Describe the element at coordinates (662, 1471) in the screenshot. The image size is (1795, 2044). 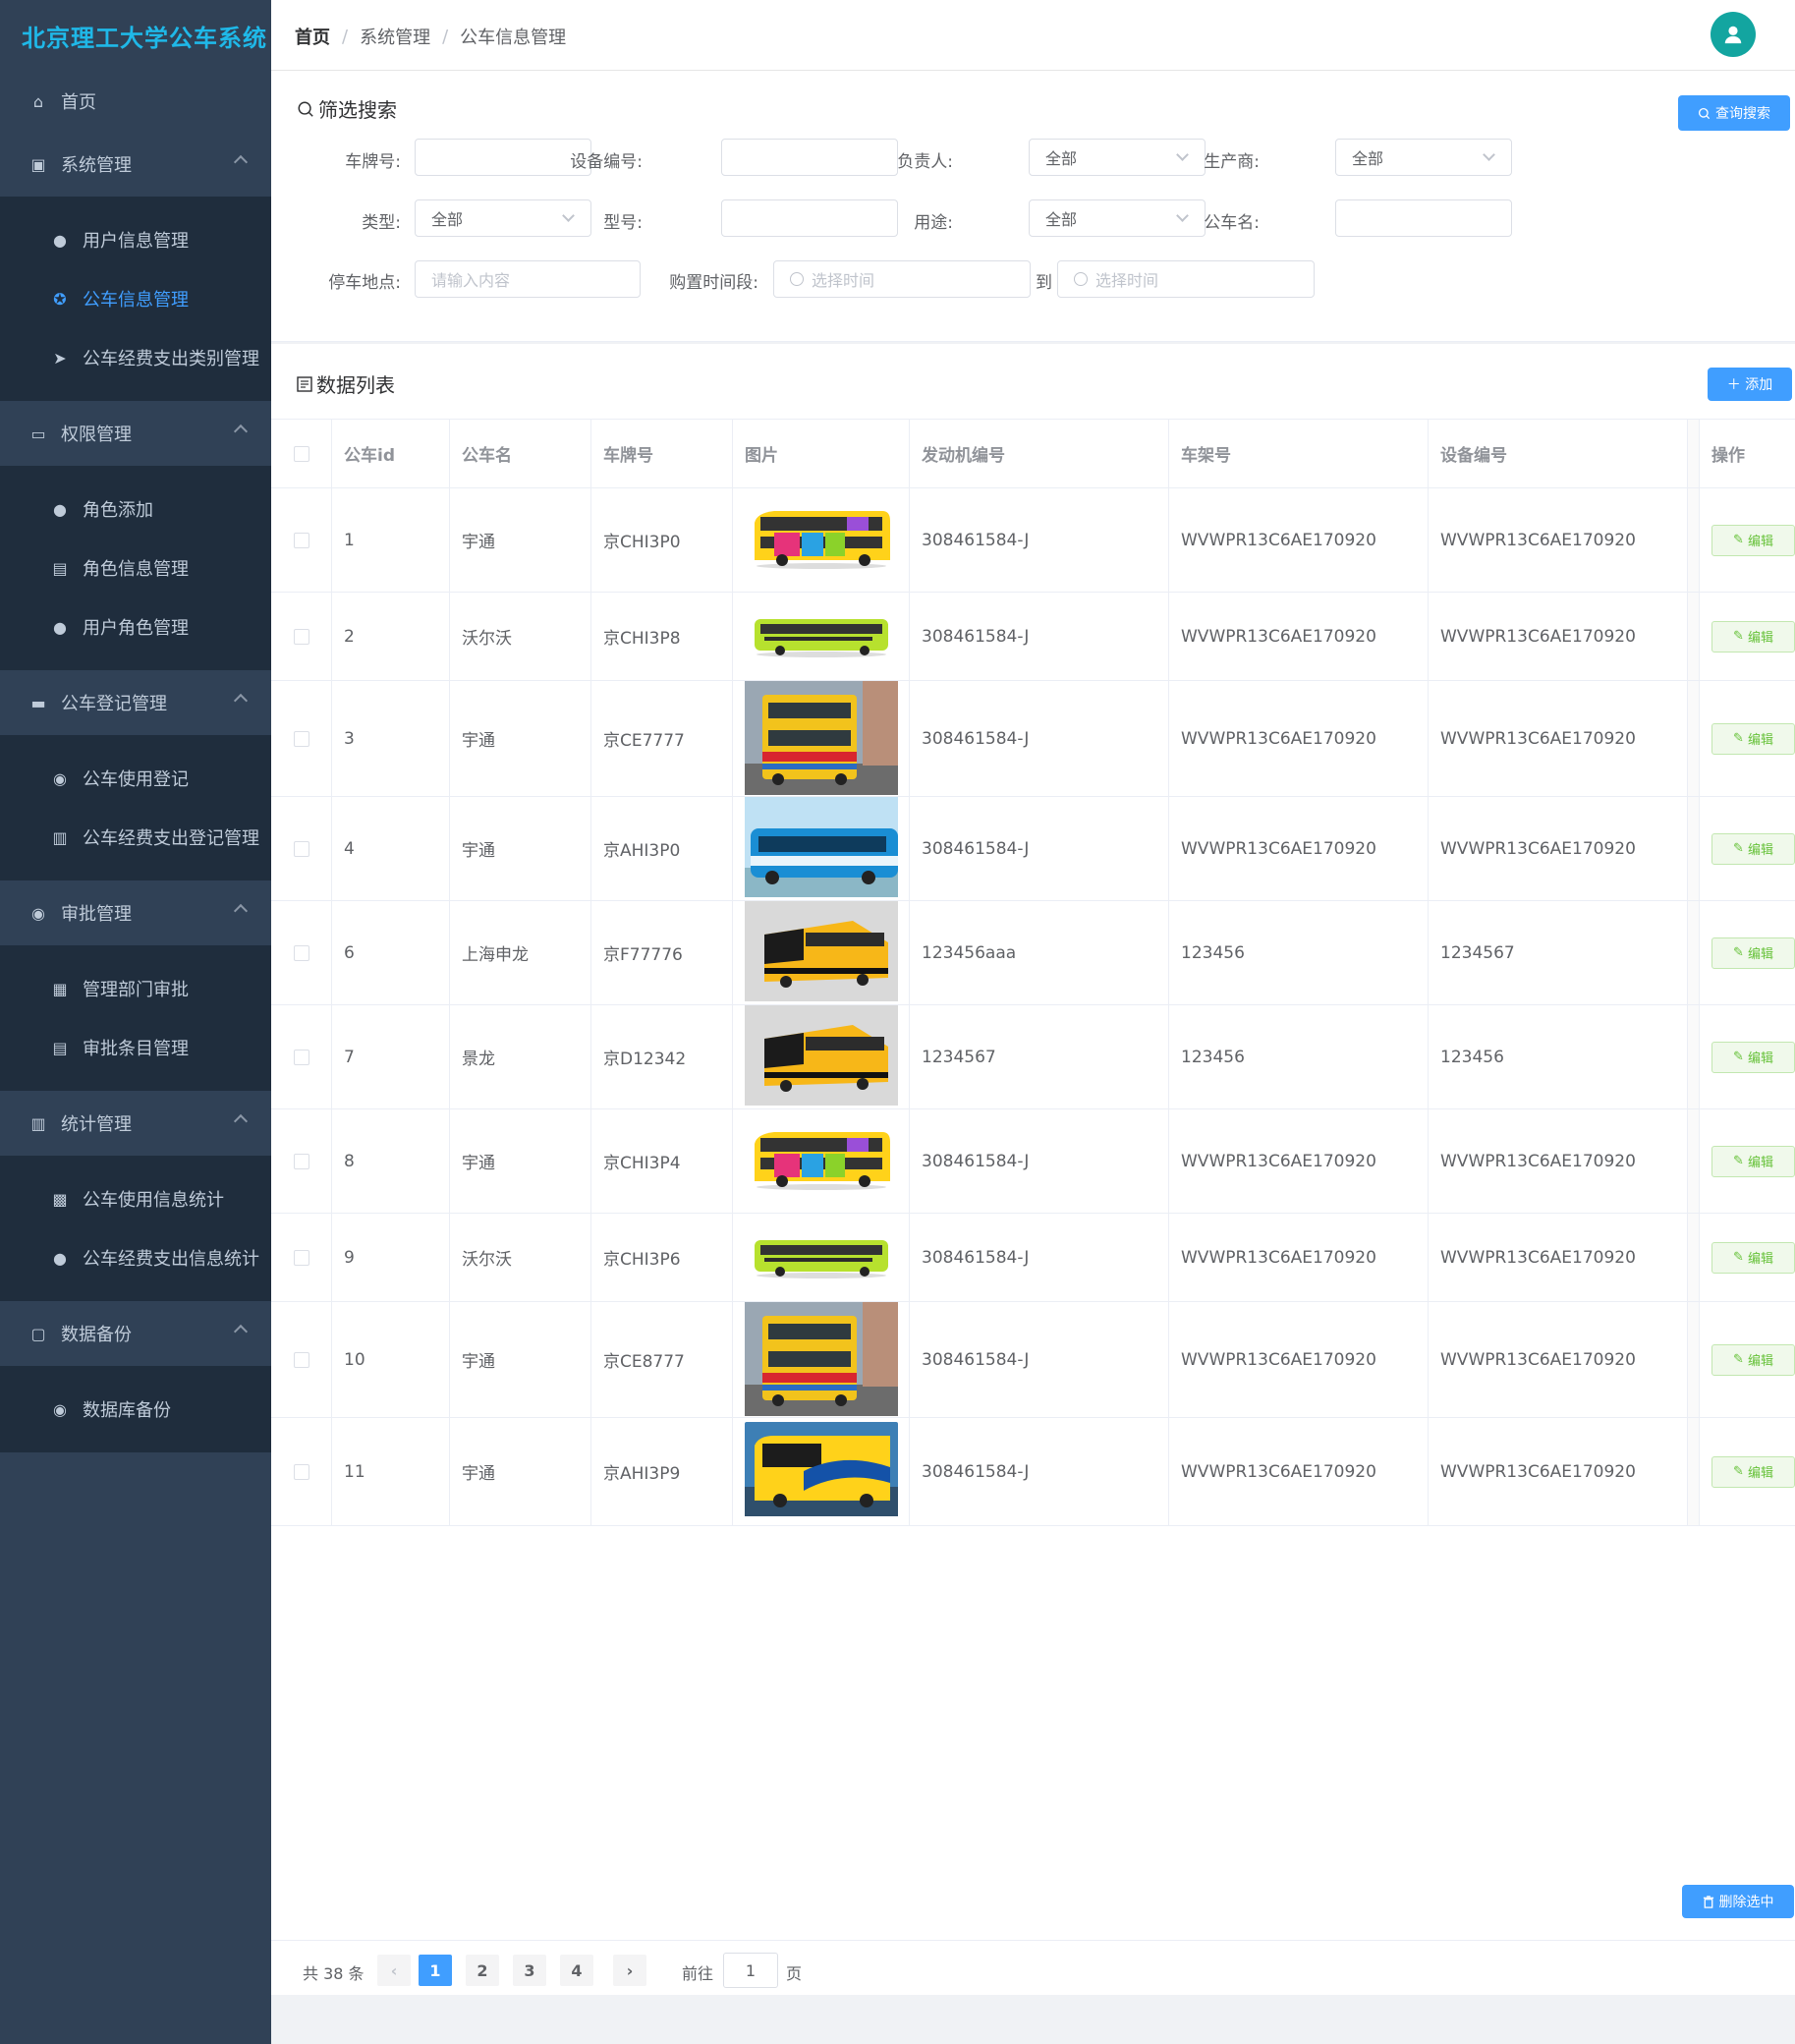
I see `cell-plate: 京AHI3P9` at that location.